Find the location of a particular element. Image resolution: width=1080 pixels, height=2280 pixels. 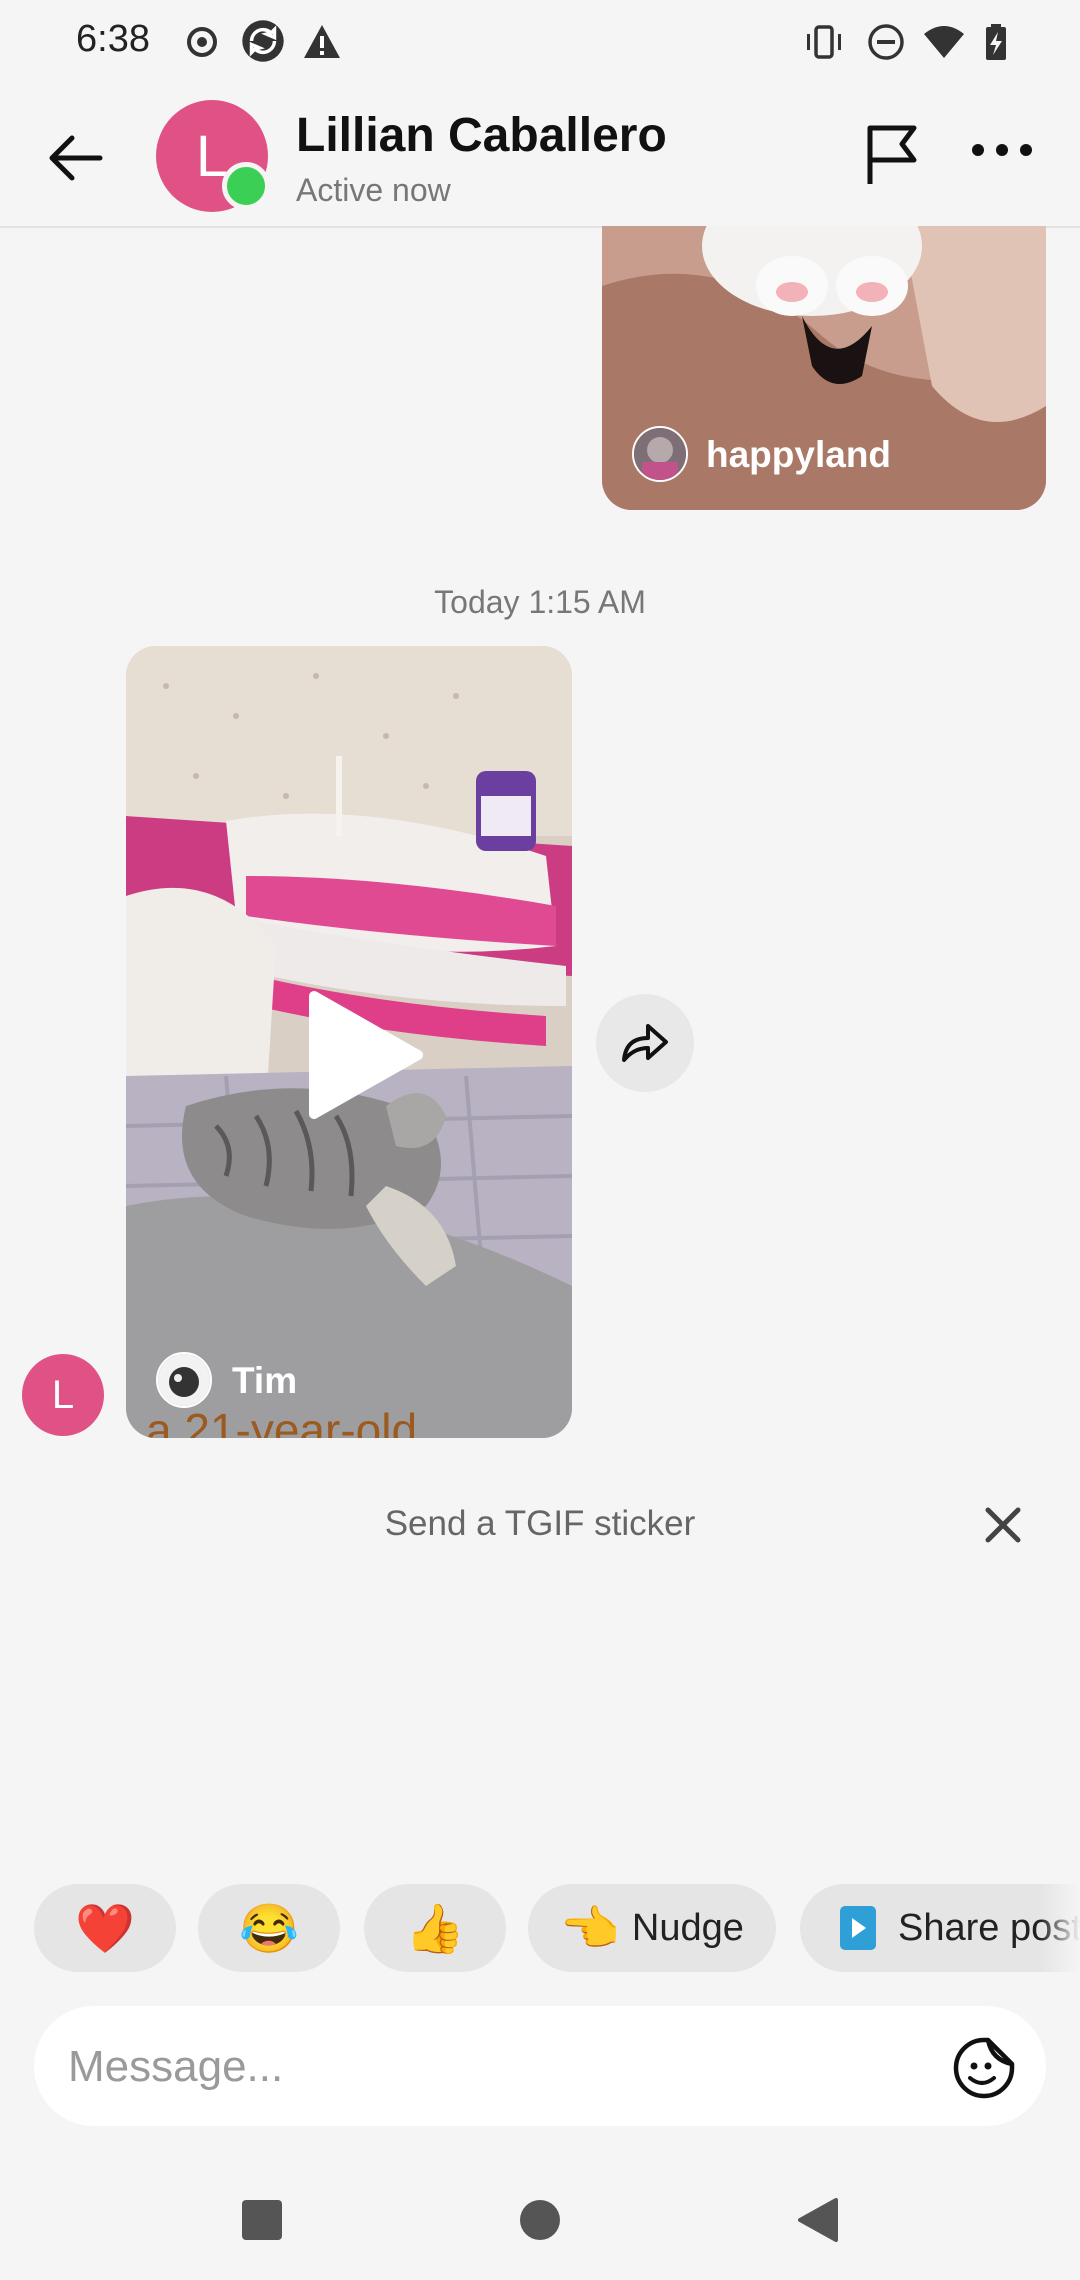

sender-avatar: L is located at coordinates (63, 1395).